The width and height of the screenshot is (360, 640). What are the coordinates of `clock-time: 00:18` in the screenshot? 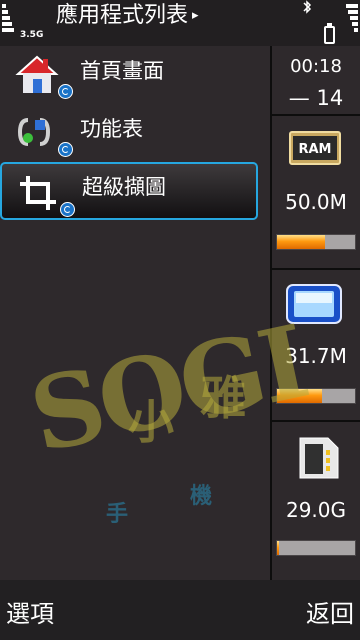 It's located at (316, 66).